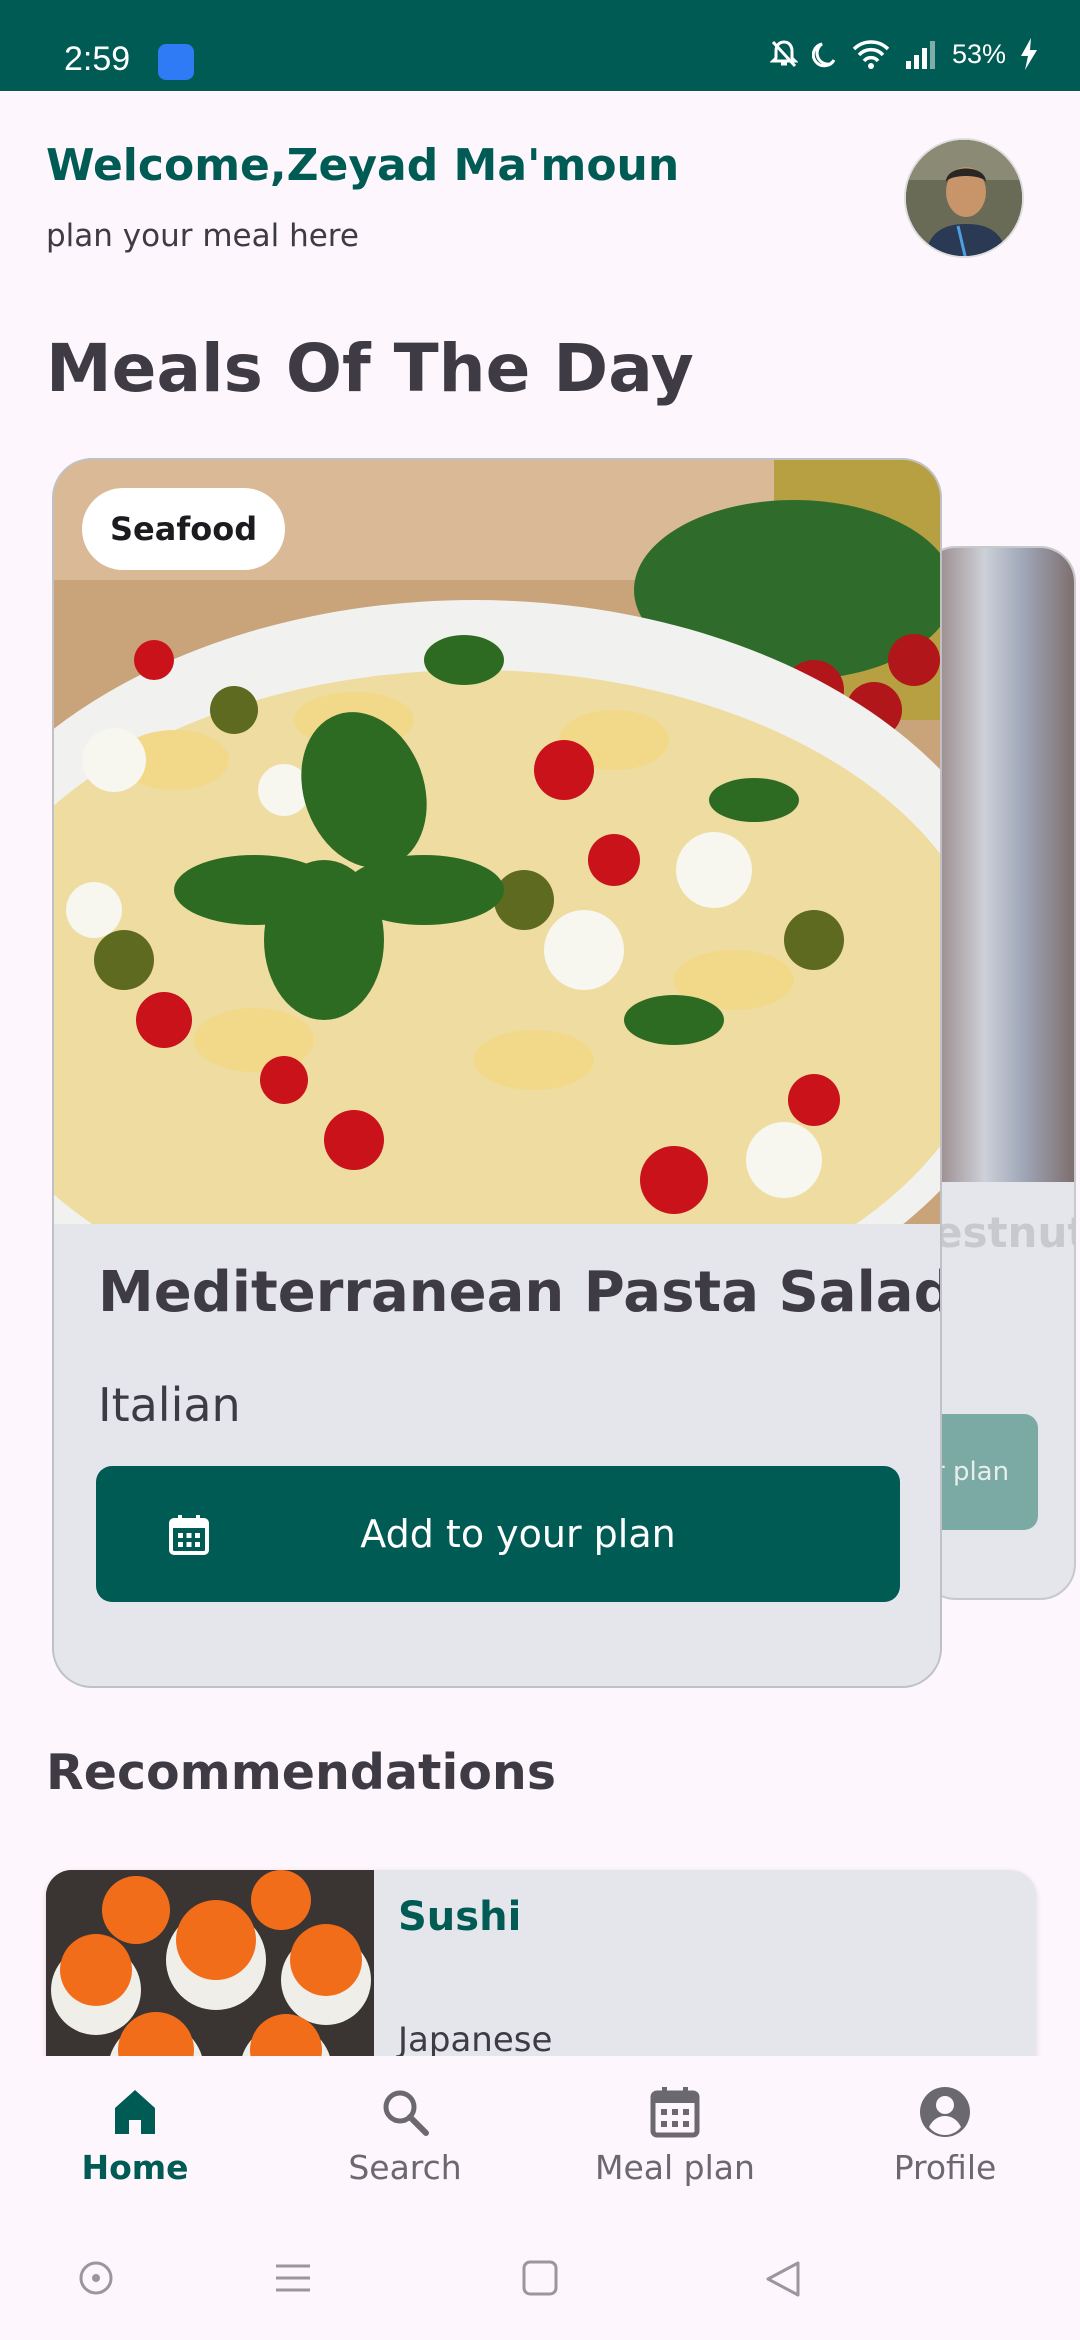  What do you see at coordinates (1029, 54) in the screenshot?
I see `charging-icon` at bounding box center [1029, 54].